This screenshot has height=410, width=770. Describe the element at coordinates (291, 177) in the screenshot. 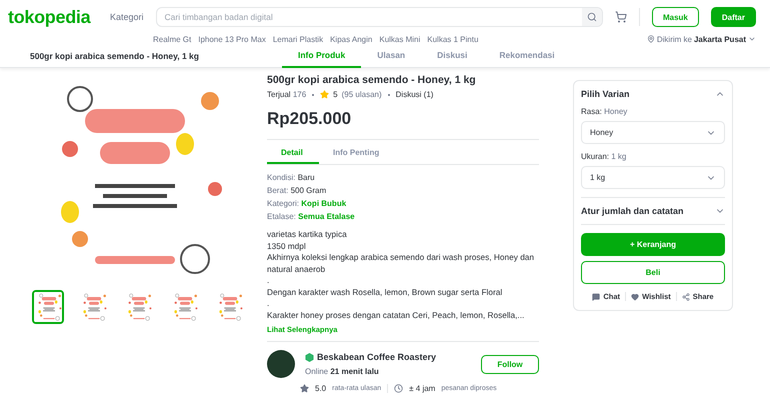

I see `spec-row-text: Kondisi: Baru` at that location.